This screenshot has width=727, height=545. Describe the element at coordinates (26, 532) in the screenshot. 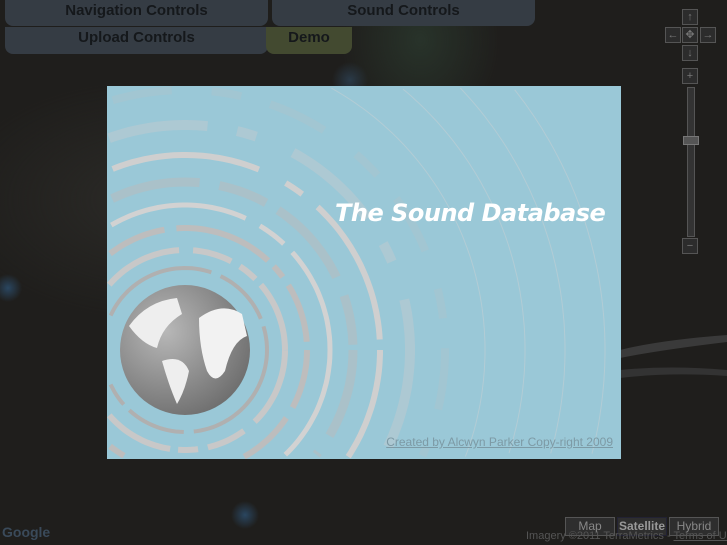

I see `google-logo: Google` at that location.